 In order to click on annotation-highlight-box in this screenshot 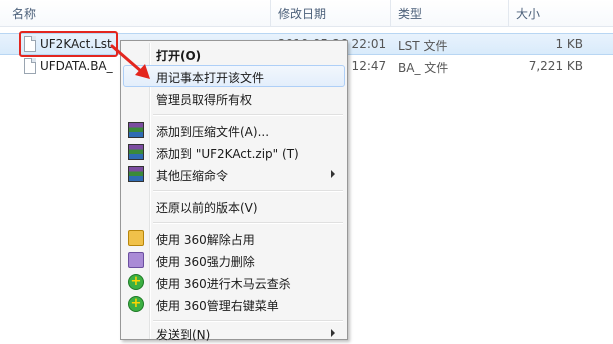, I will do `click(68, 44)`.